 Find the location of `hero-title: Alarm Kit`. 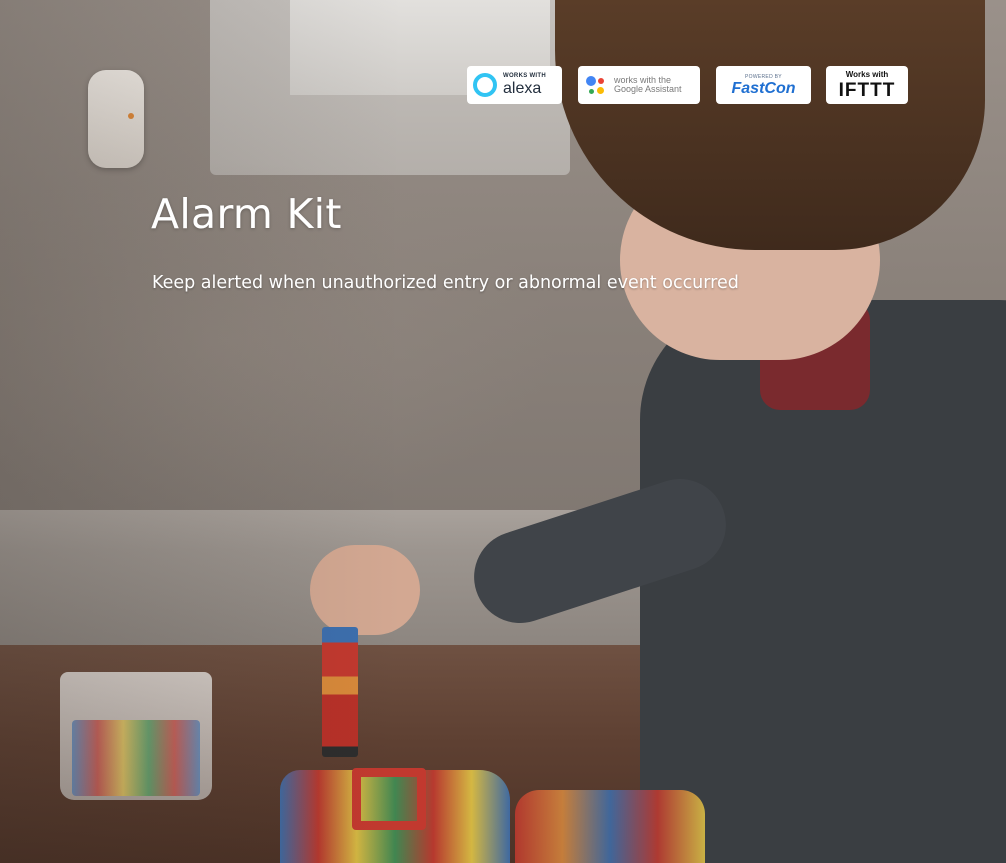

hero-title: Alarm Kit is located at coordinates (246, 214).